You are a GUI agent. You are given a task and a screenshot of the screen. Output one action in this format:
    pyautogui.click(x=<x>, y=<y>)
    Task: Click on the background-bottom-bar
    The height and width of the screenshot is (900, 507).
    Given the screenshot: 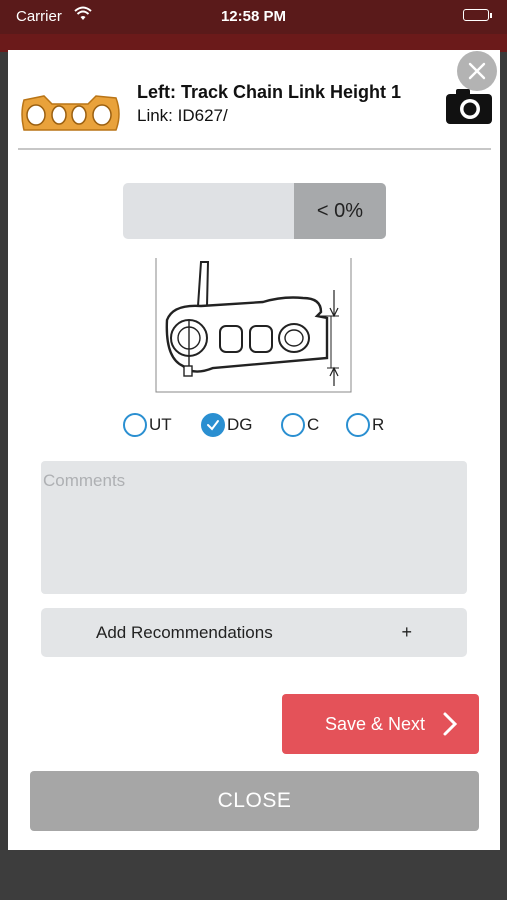 What is the action you would take?
    pyautogui.click(x=253, y=875)
    